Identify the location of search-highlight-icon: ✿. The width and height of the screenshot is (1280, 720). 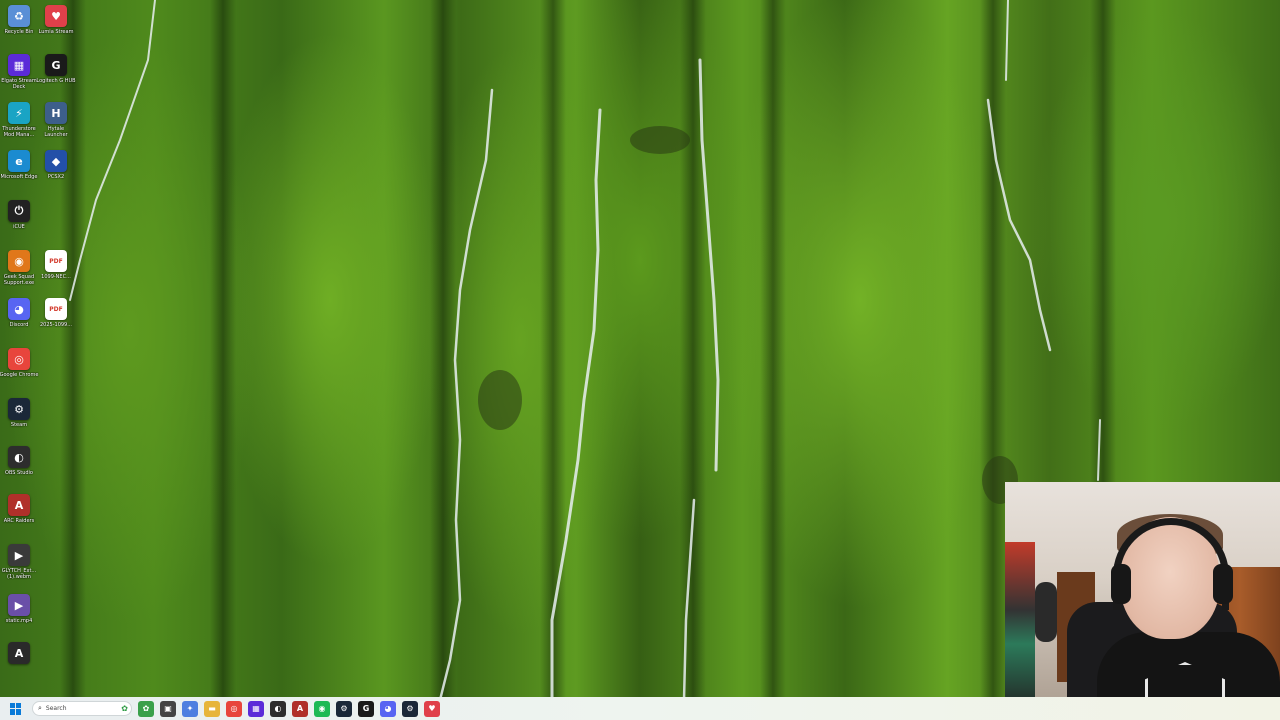
(124, 708).